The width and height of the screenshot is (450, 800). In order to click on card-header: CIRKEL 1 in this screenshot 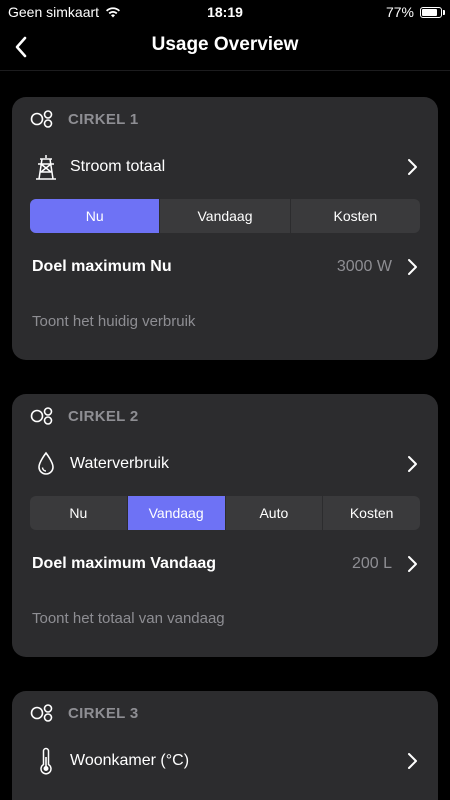, I will do `click(225, 119)`.